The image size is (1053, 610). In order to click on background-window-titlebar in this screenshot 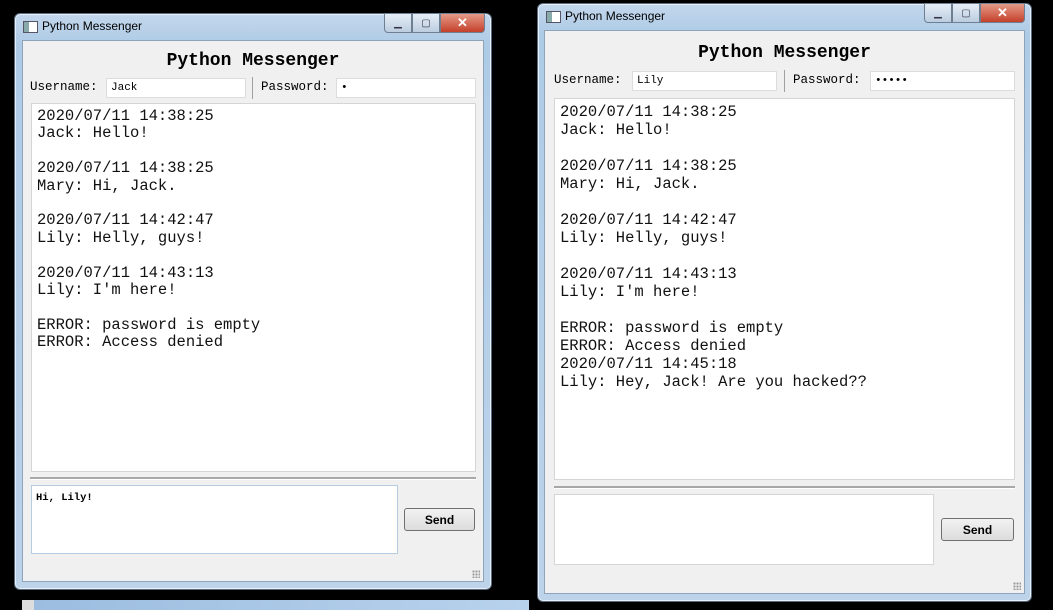, I will do `click(275, 605)`.